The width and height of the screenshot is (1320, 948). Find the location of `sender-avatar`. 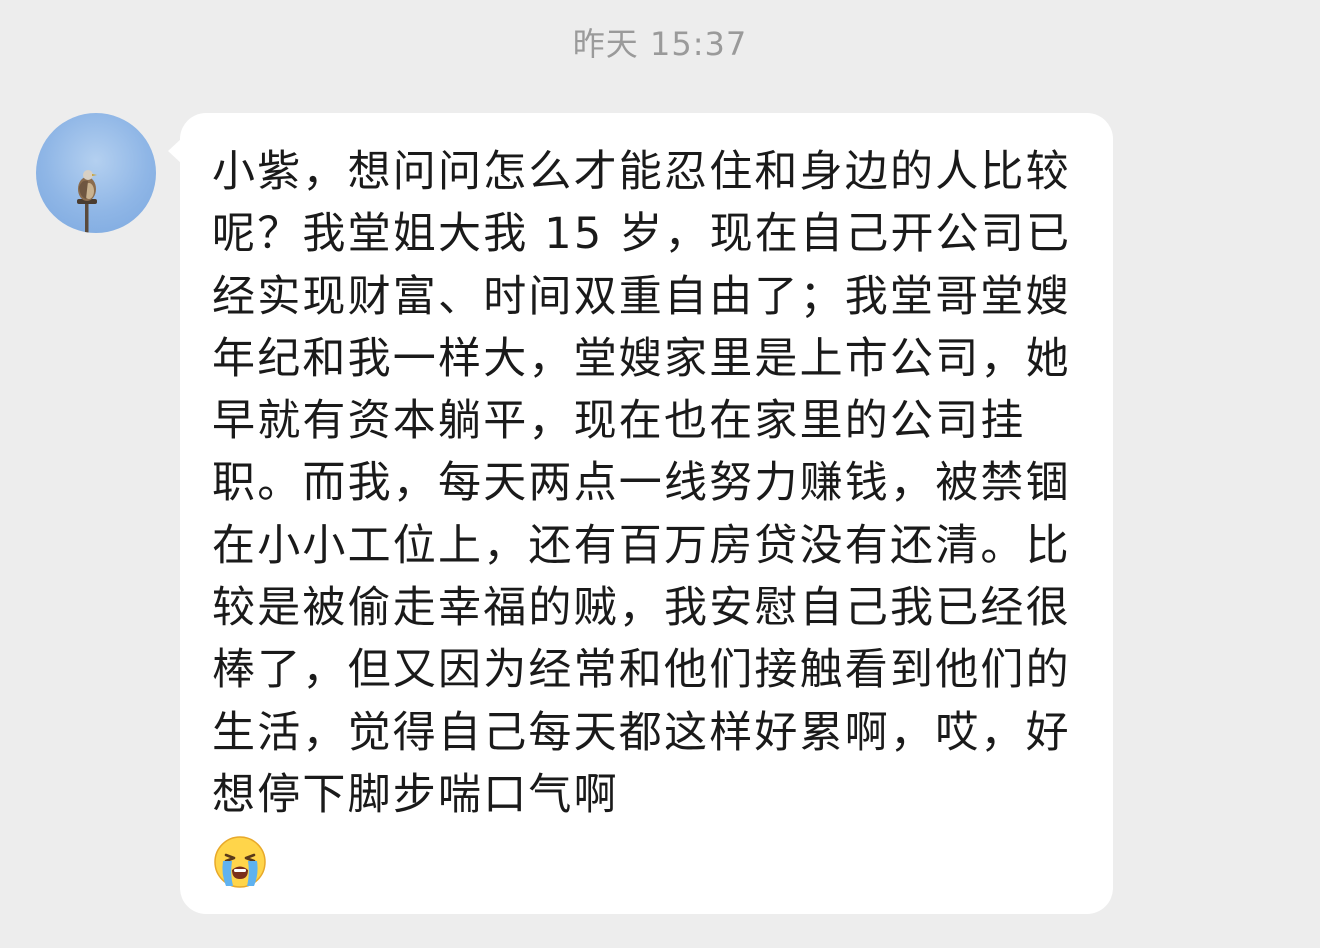

sender-avatar is located at coordinates (96, 173).